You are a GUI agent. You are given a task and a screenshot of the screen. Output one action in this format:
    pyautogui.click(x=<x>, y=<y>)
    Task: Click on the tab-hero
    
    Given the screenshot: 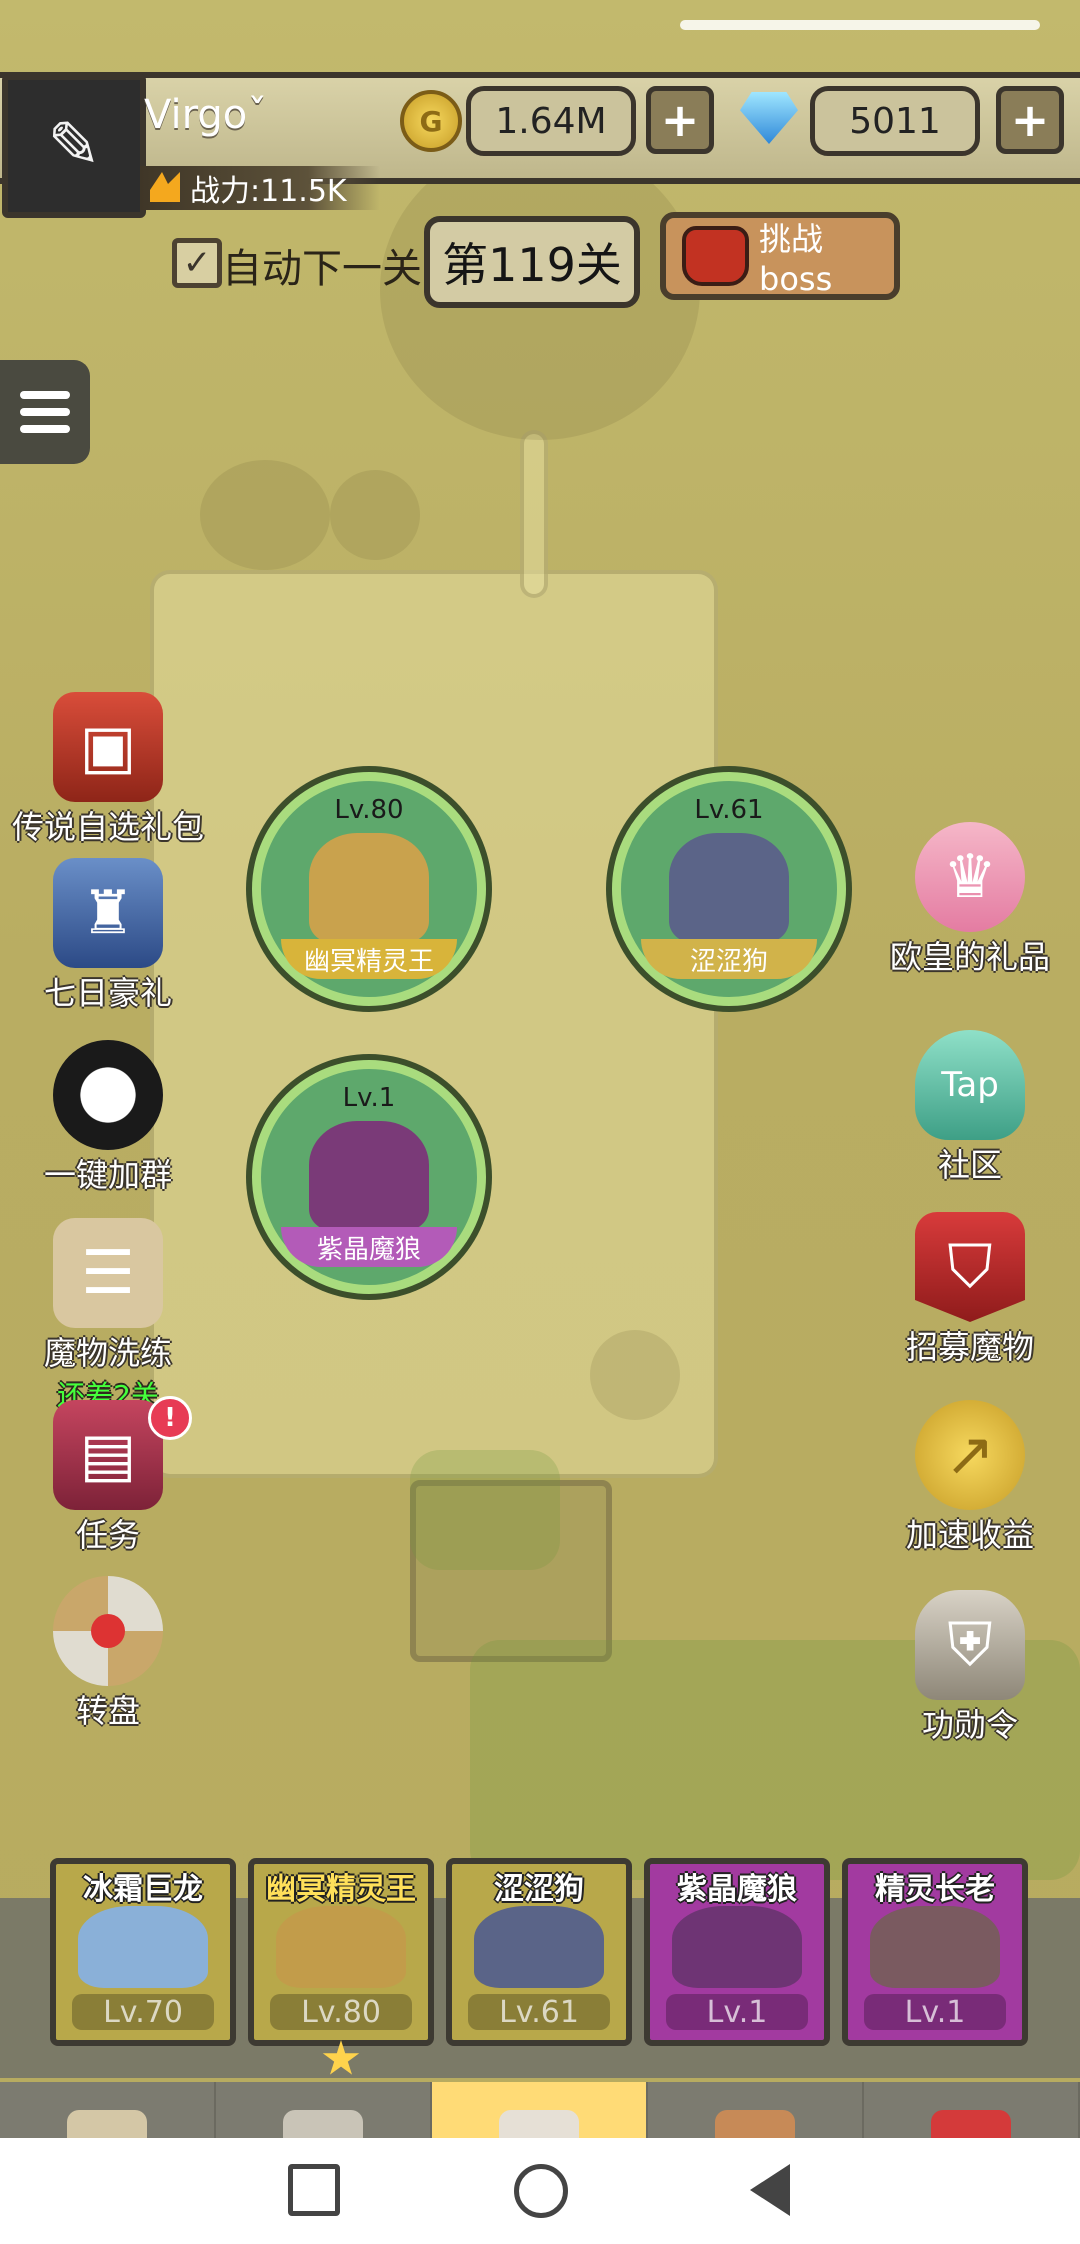 What is the action you would take?
    pyautogui.click(x=324, y=2110)
    